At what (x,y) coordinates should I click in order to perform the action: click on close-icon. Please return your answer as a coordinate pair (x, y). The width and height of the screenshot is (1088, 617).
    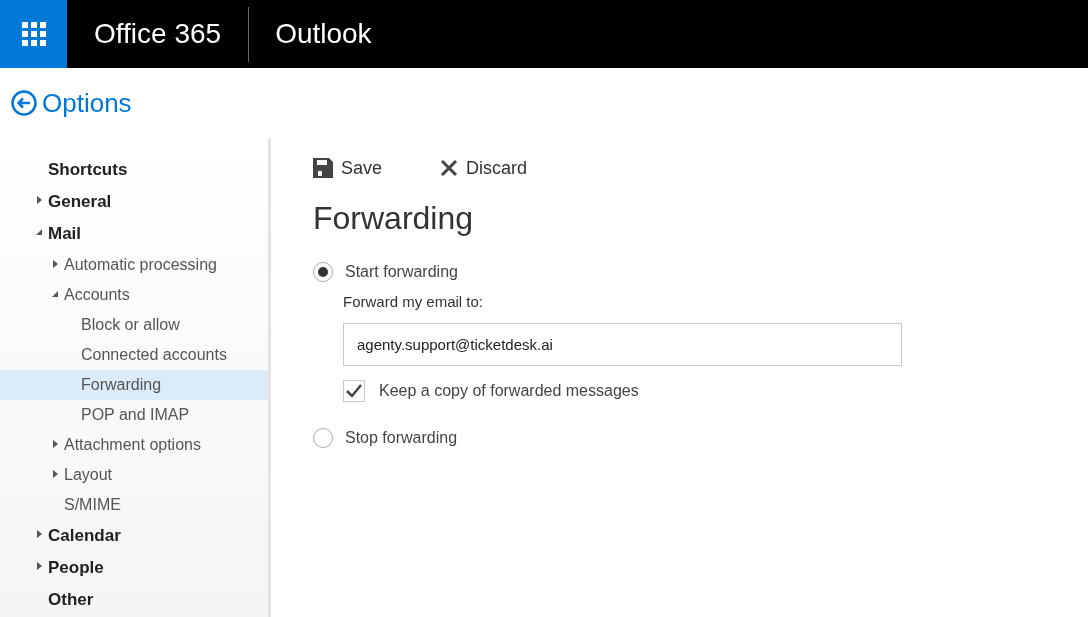
    Looking at the image, I should click on (449, 168).